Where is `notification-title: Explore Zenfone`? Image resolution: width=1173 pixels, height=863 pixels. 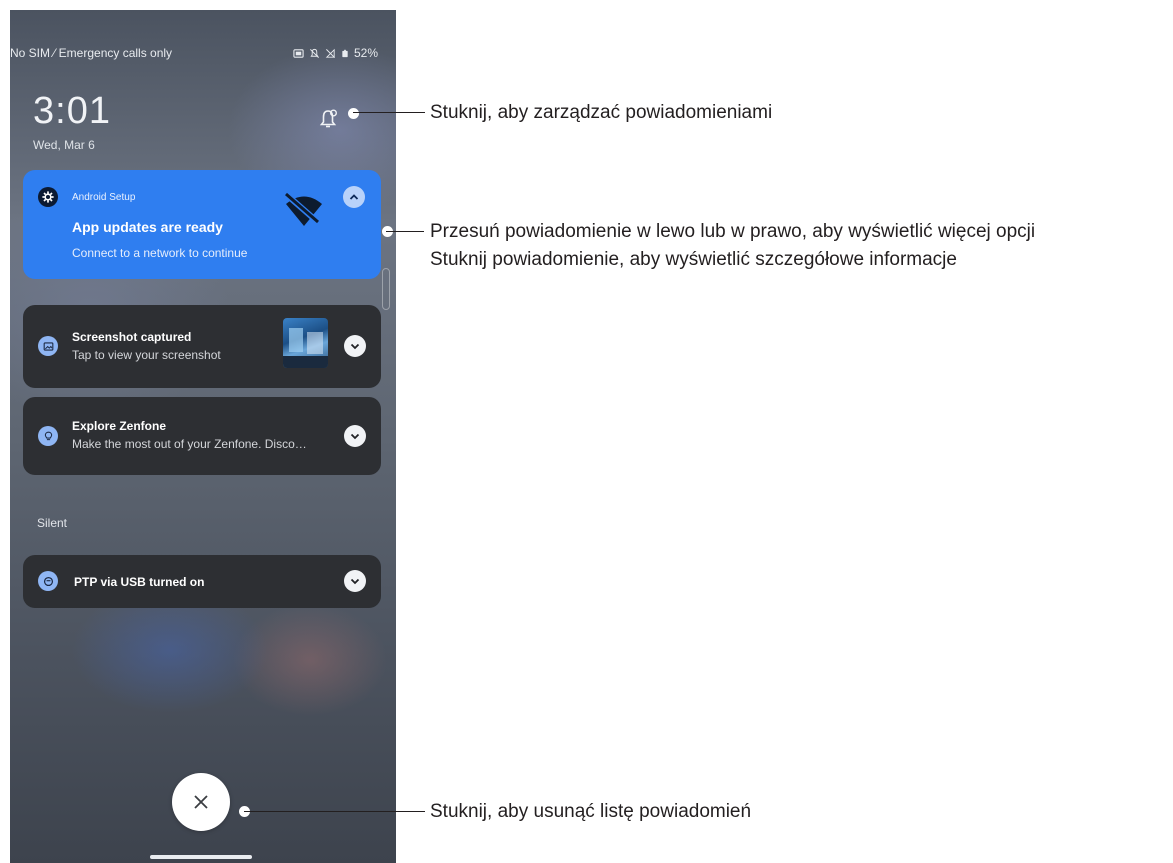
notification-title: Explore Zenfone is located at coordinates (119, 426).